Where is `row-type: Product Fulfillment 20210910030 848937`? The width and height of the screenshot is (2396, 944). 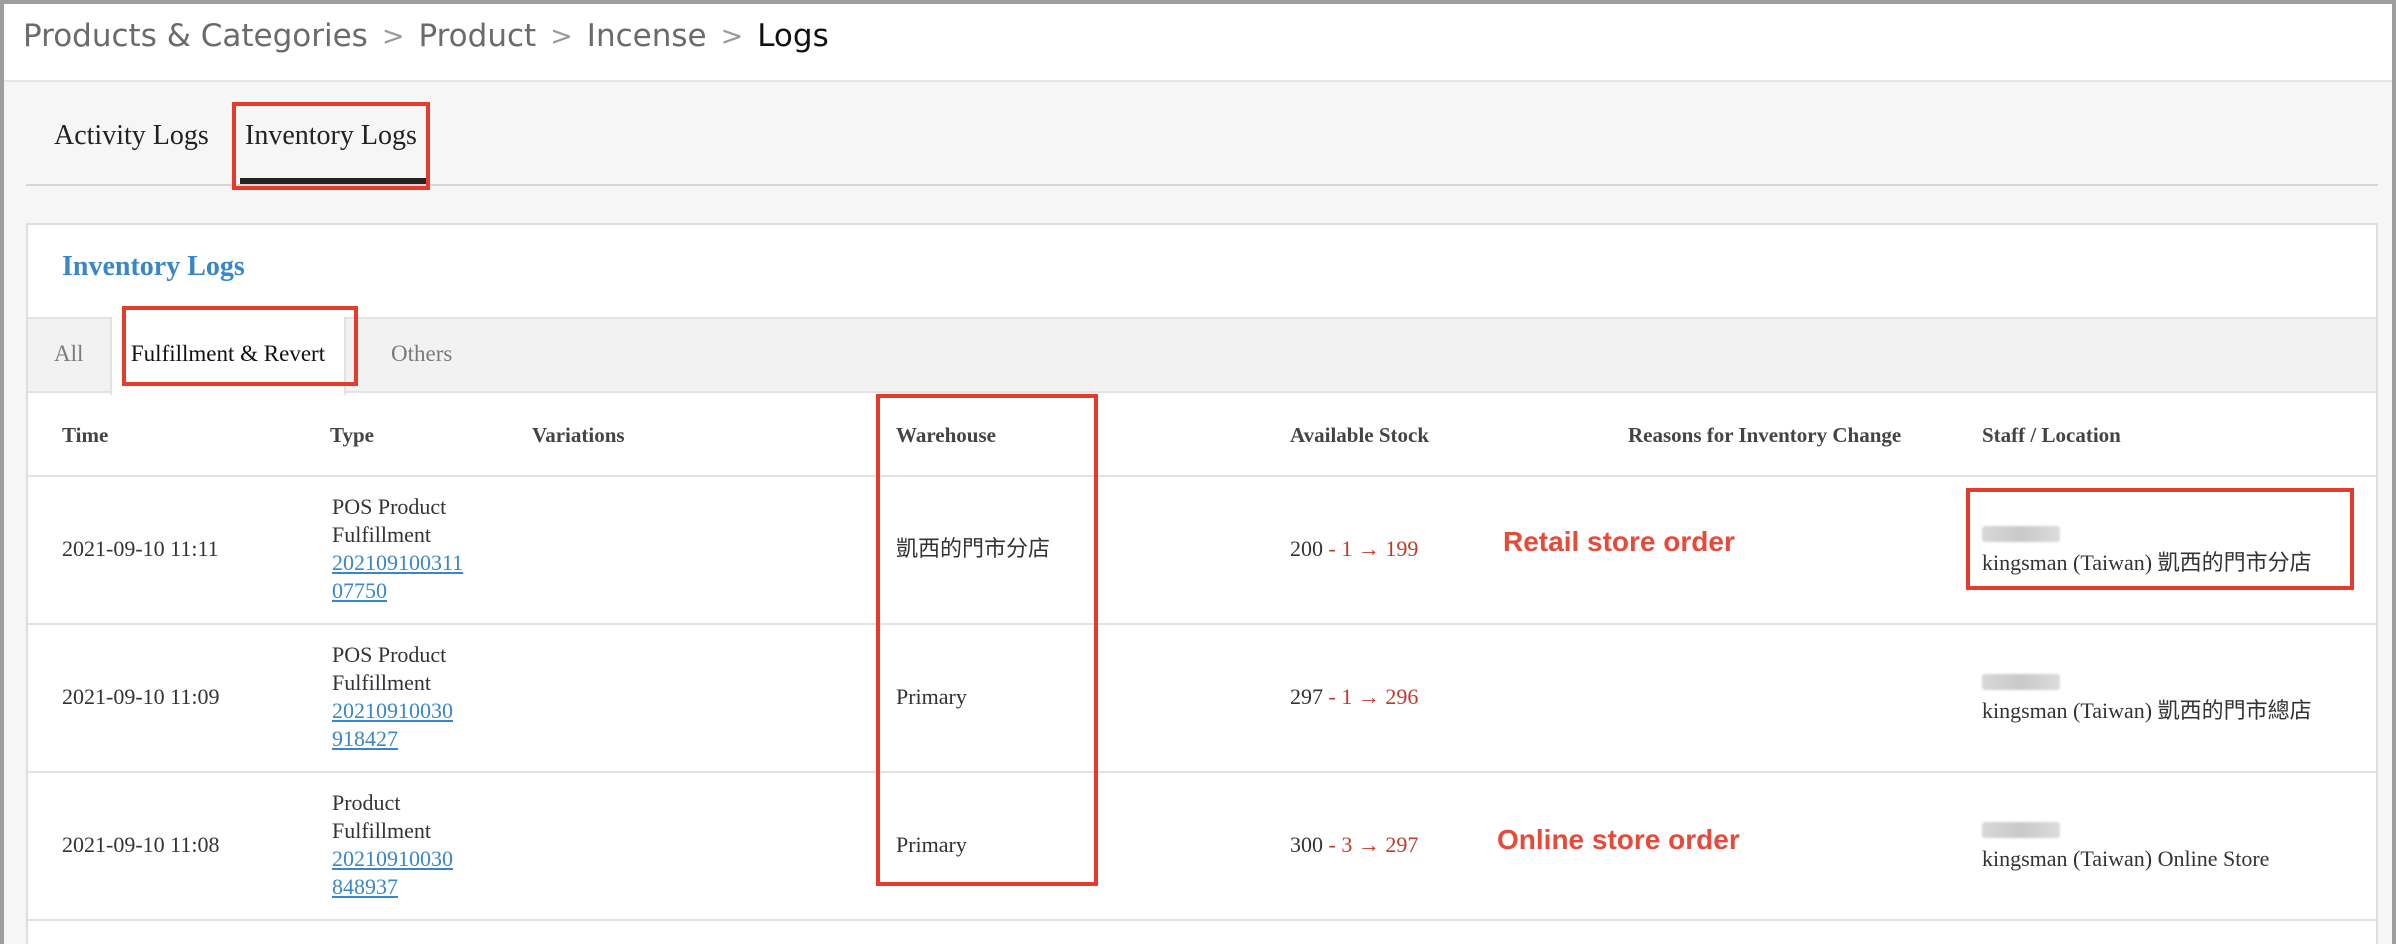 row-type: Product Fulfillment 20210910030 848937 is located at coordinates (407, 845).